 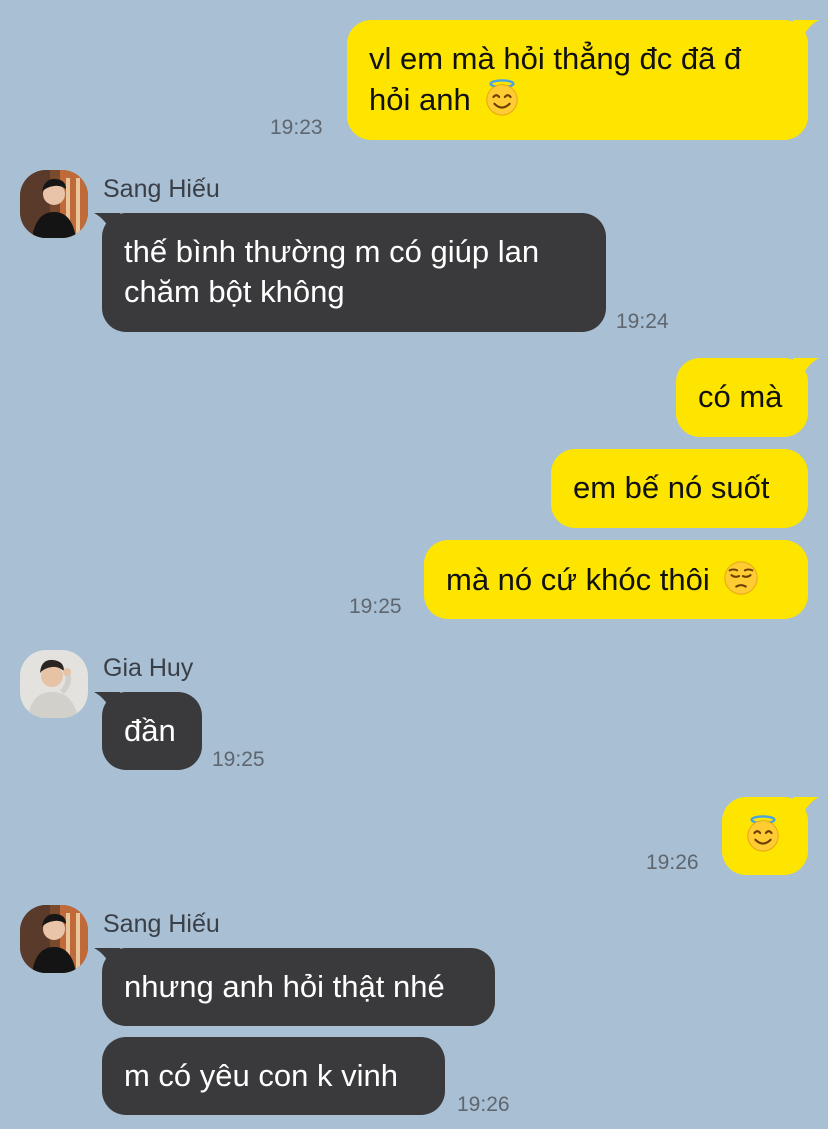 I want to click on message-text-line: chăm bột không, so click(x=234, y=291).